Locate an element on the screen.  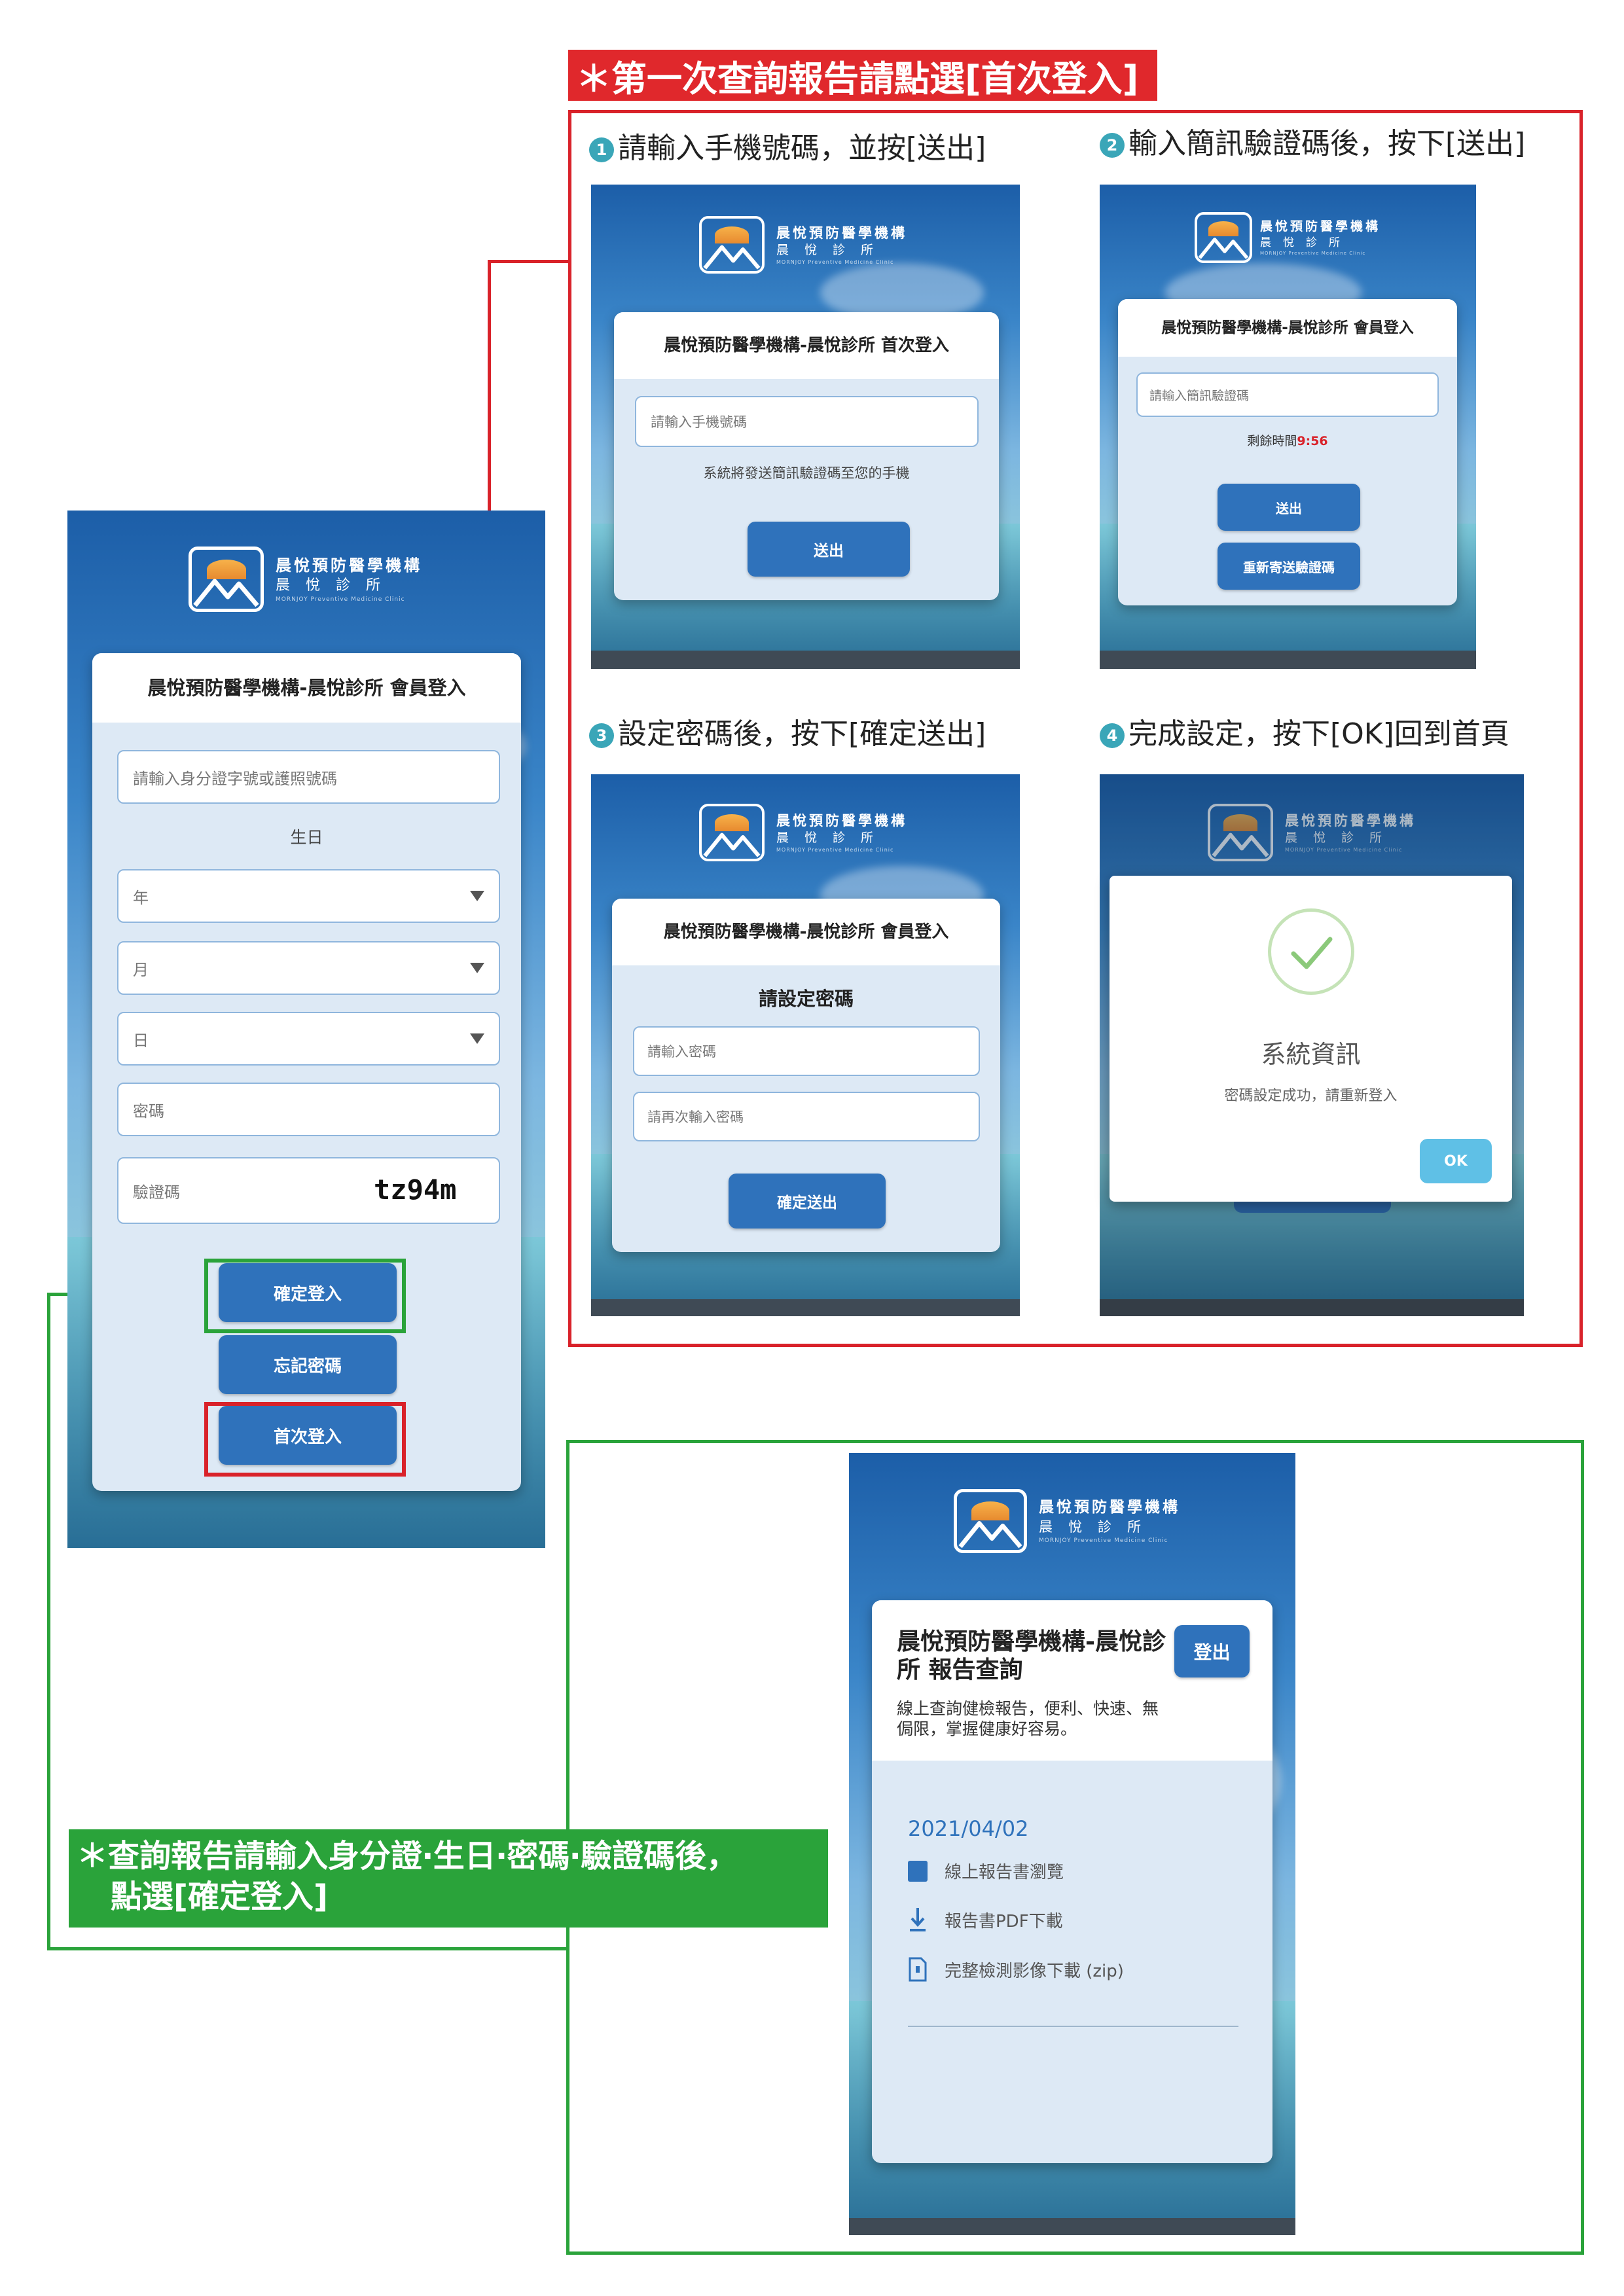
report-item-online: 線上報告書瀏覽 is located at coordinates (986, 1871).